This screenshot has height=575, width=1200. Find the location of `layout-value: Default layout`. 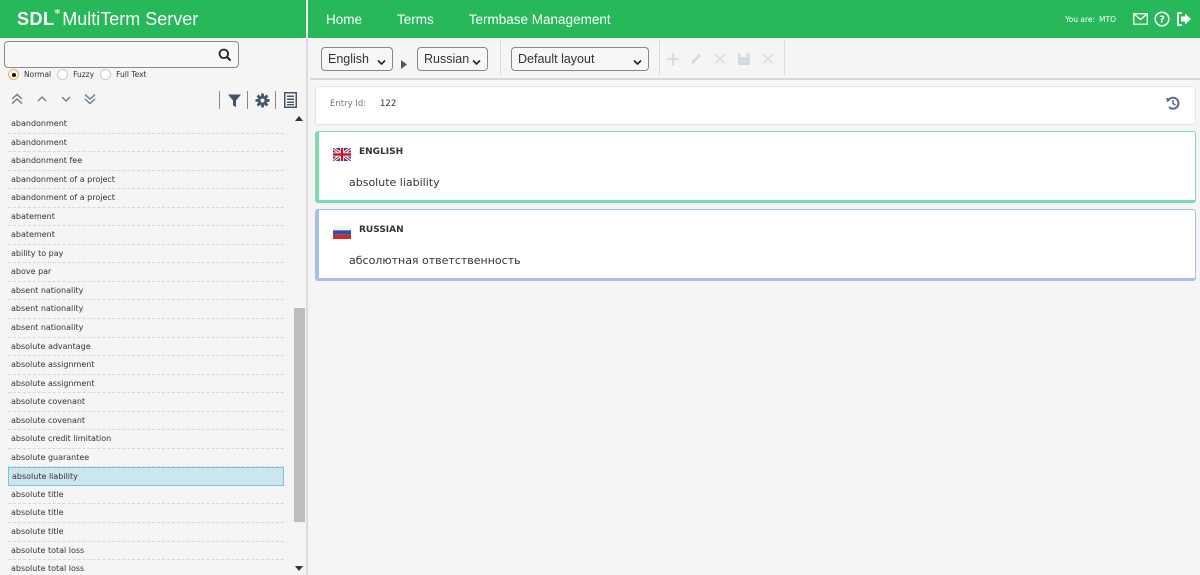

layout-value: Default layout is located at coordinates (556, 59).